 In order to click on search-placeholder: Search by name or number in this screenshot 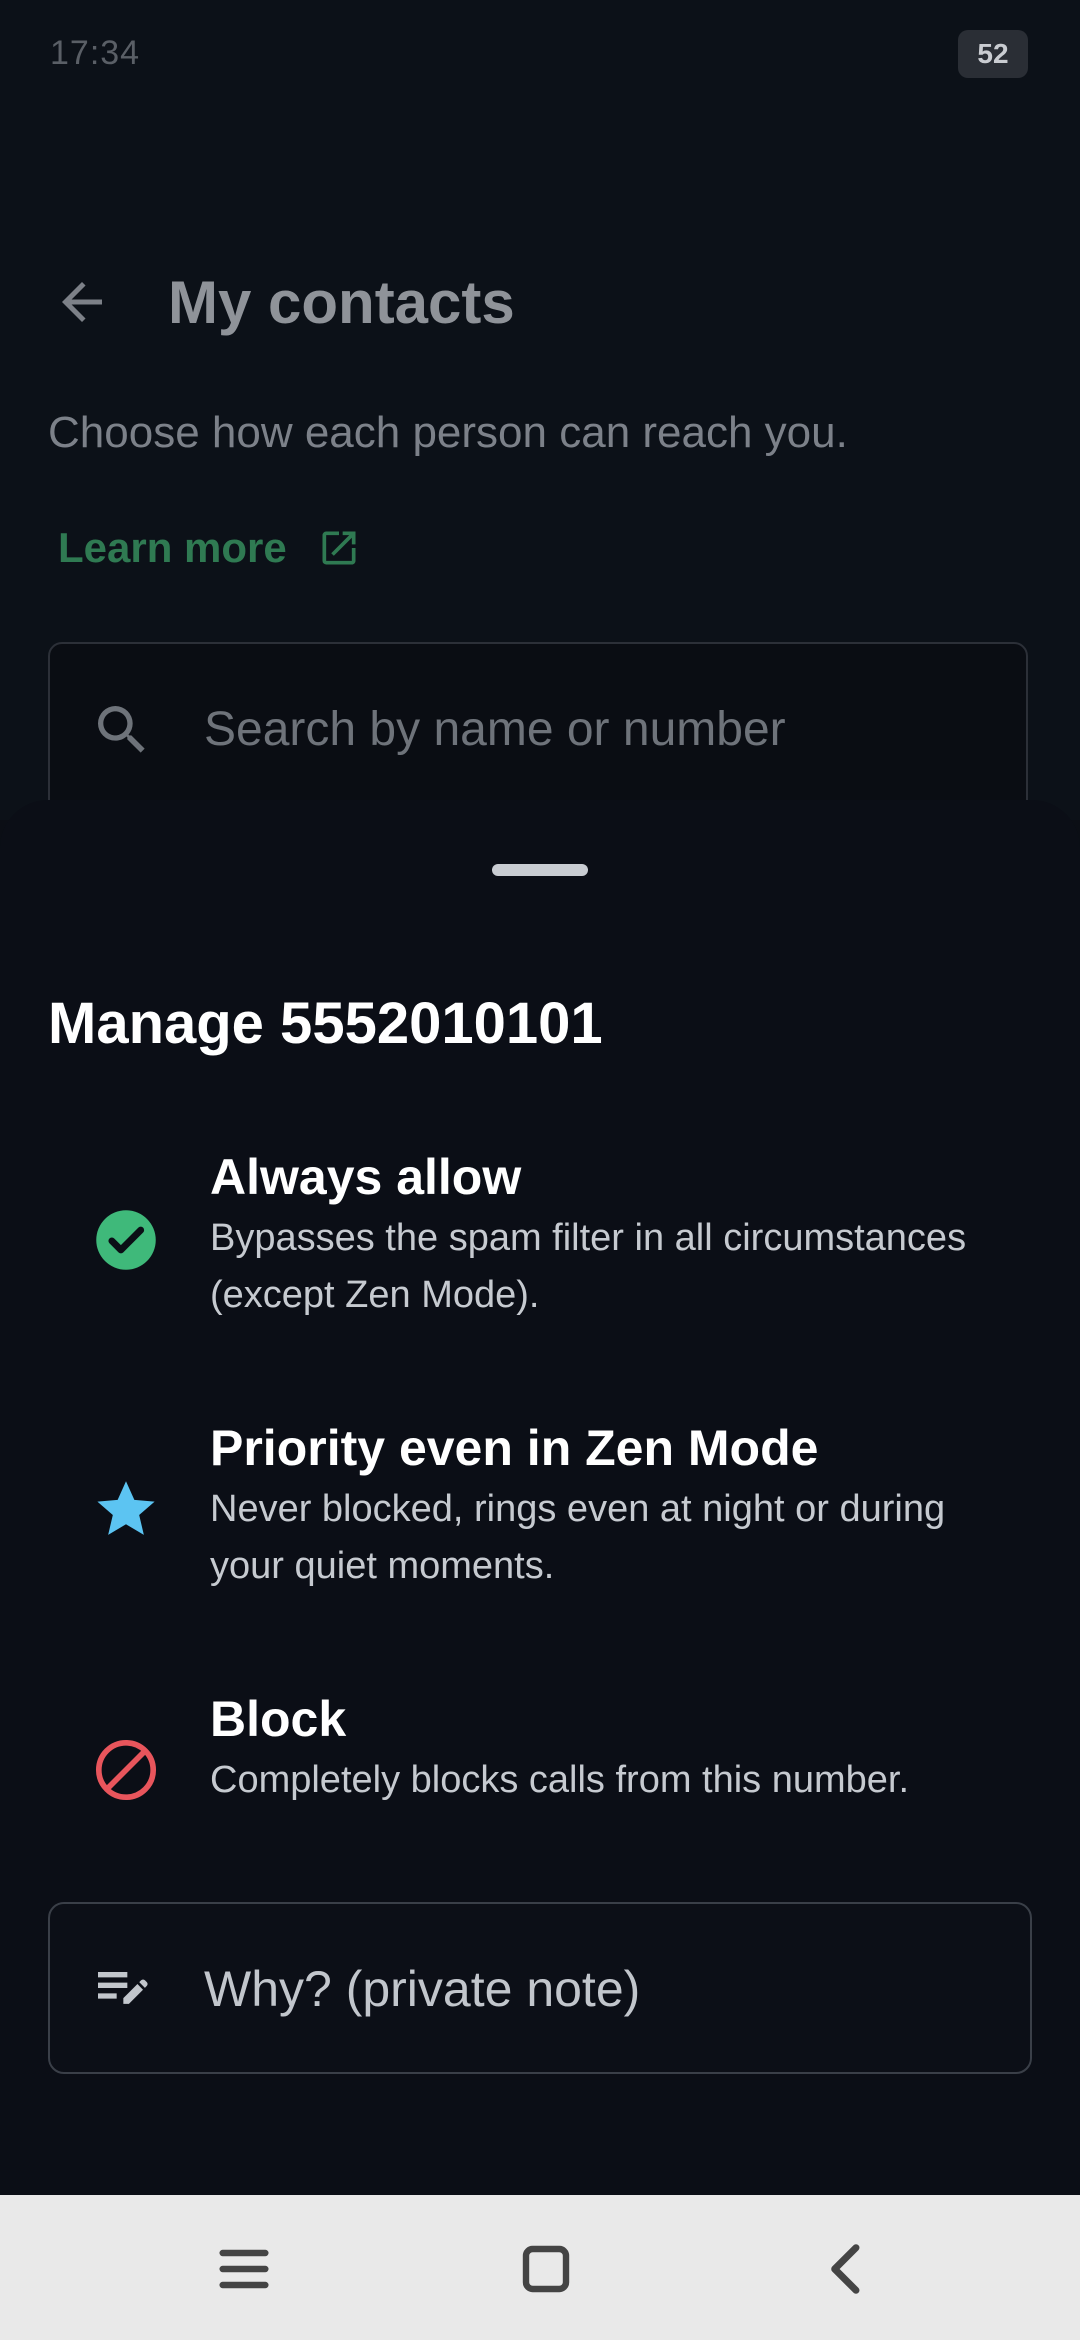, I will do `click(495, 729)`.